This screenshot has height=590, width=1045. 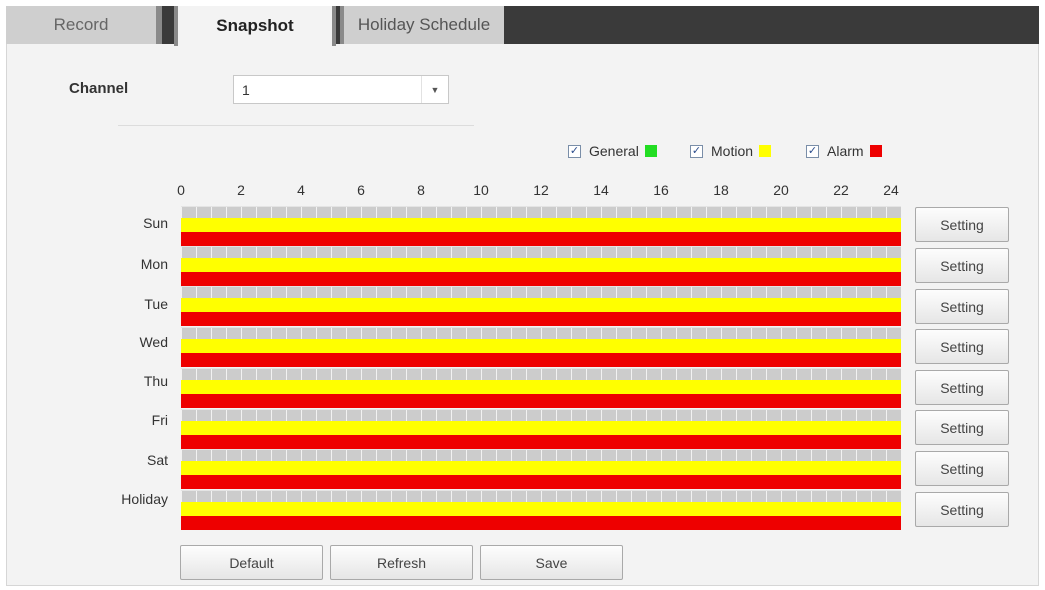 I want to click on hour-label: 12, so click(x=541, y=190).